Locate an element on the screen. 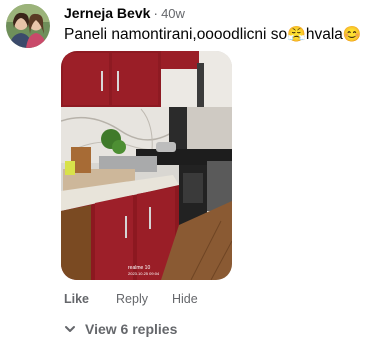  comment-header: Jerneja Bevk · 40w is located at coordinates (124, 13).